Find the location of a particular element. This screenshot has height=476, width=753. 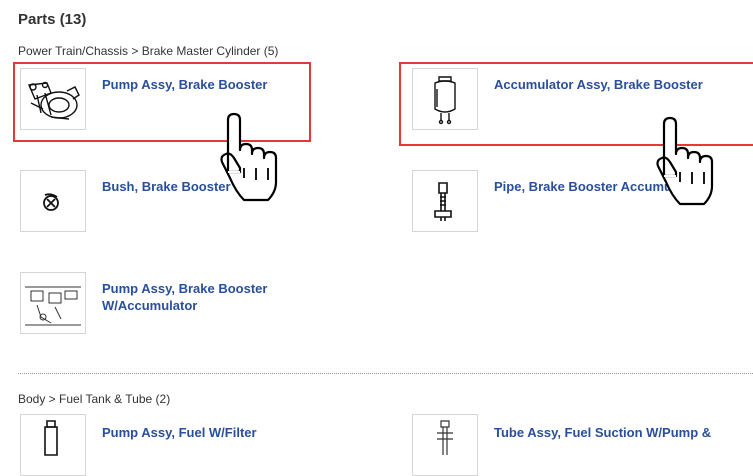

brake-booster-pump-icon is located at coordinates (53, 100).